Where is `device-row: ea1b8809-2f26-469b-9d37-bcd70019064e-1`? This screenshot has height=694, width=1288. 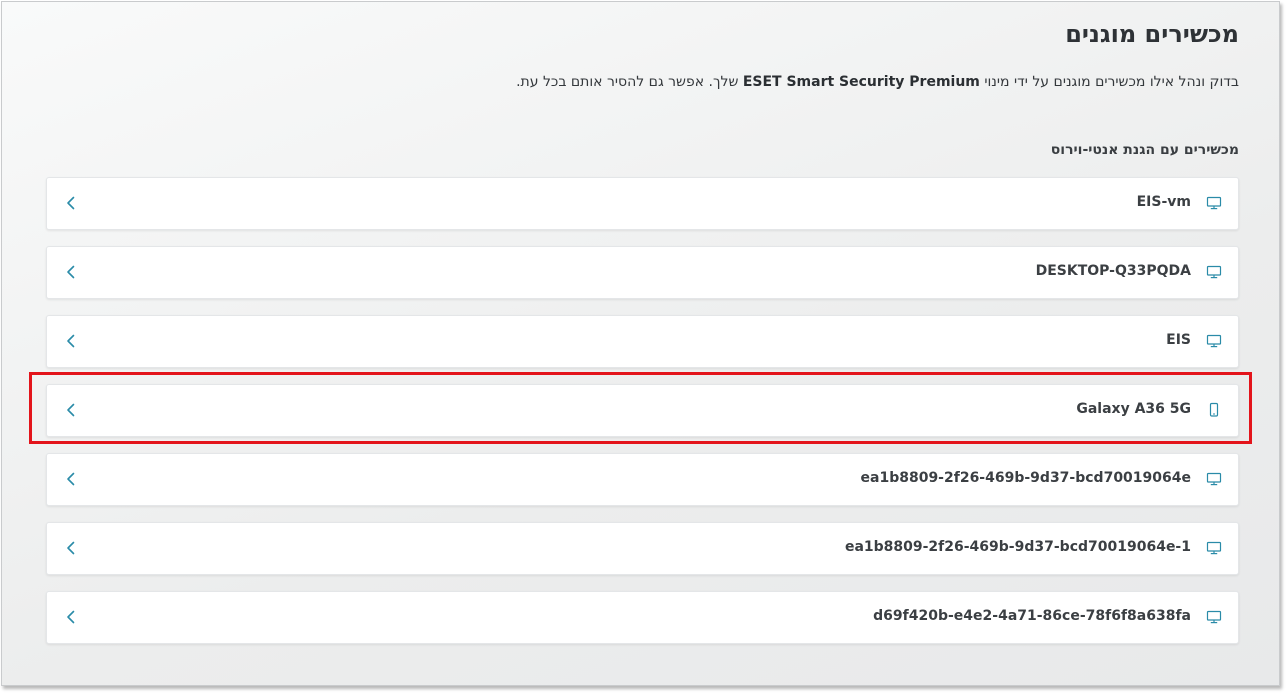
device-row: ea1b8809-2f26-469b-9d37-bcd70019064e-1 is located at coordinates (642, 548).